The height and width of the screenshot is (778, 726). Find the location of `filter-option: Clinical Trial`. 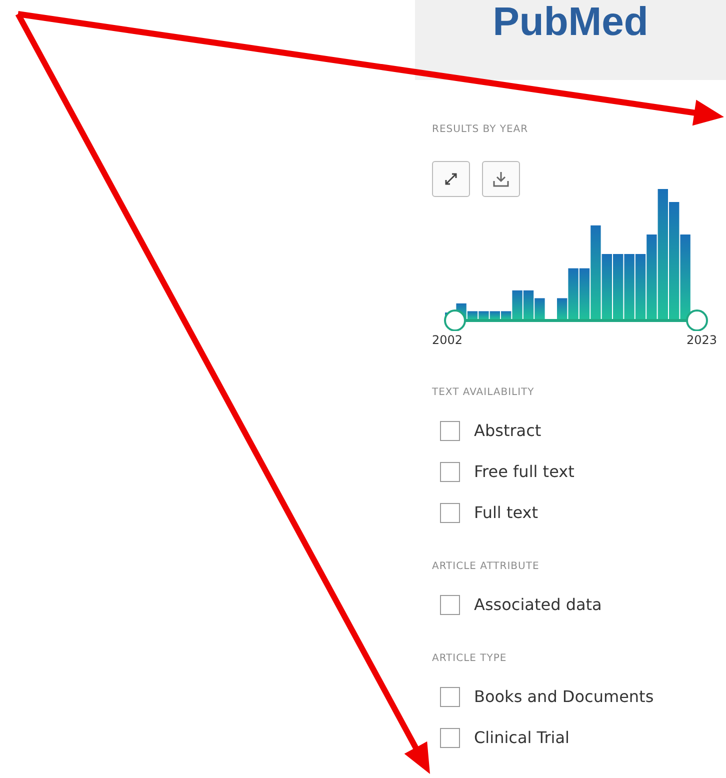

filter-option: Clinical Trial is located at coordinates (574, 737).